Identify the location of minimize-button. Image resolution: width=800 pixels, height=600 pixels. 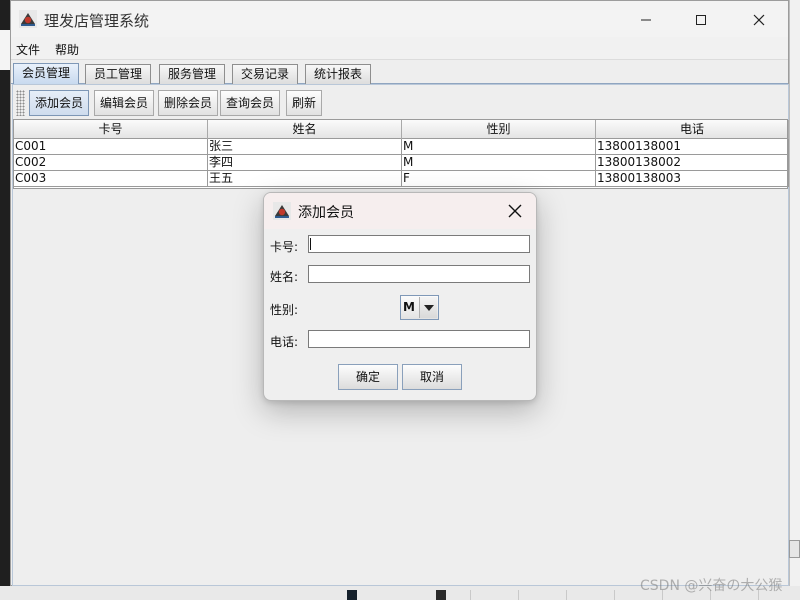
(646, 20).